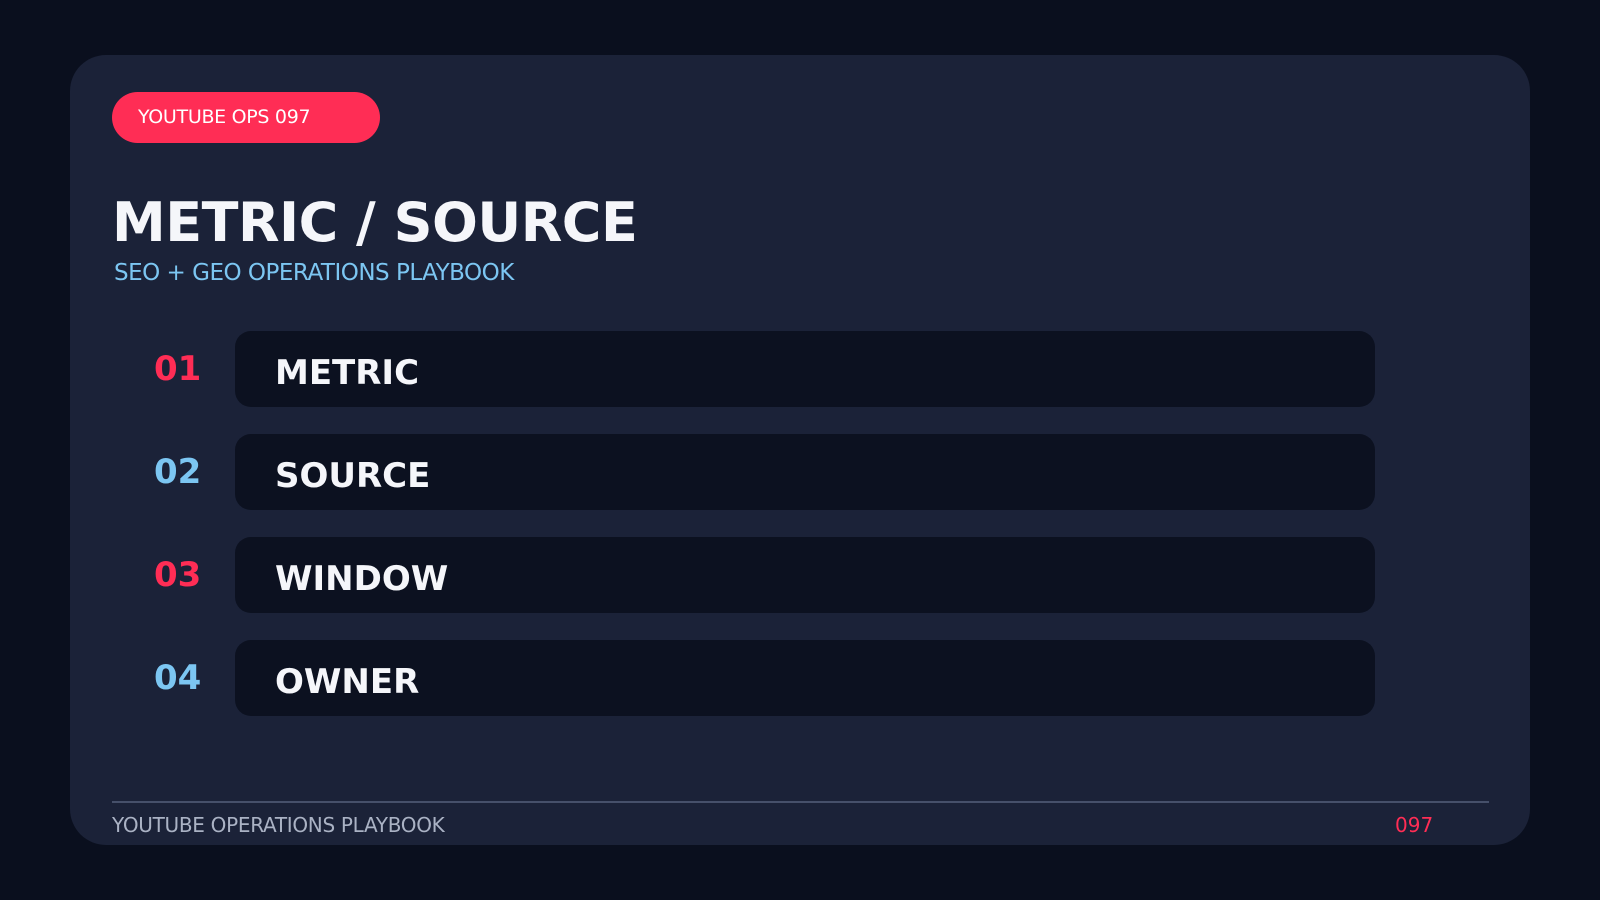 Image resolution: width=1600 pixels, height=900 pixels. I want to click on item-bar: WINDOW, so click(805, 575).